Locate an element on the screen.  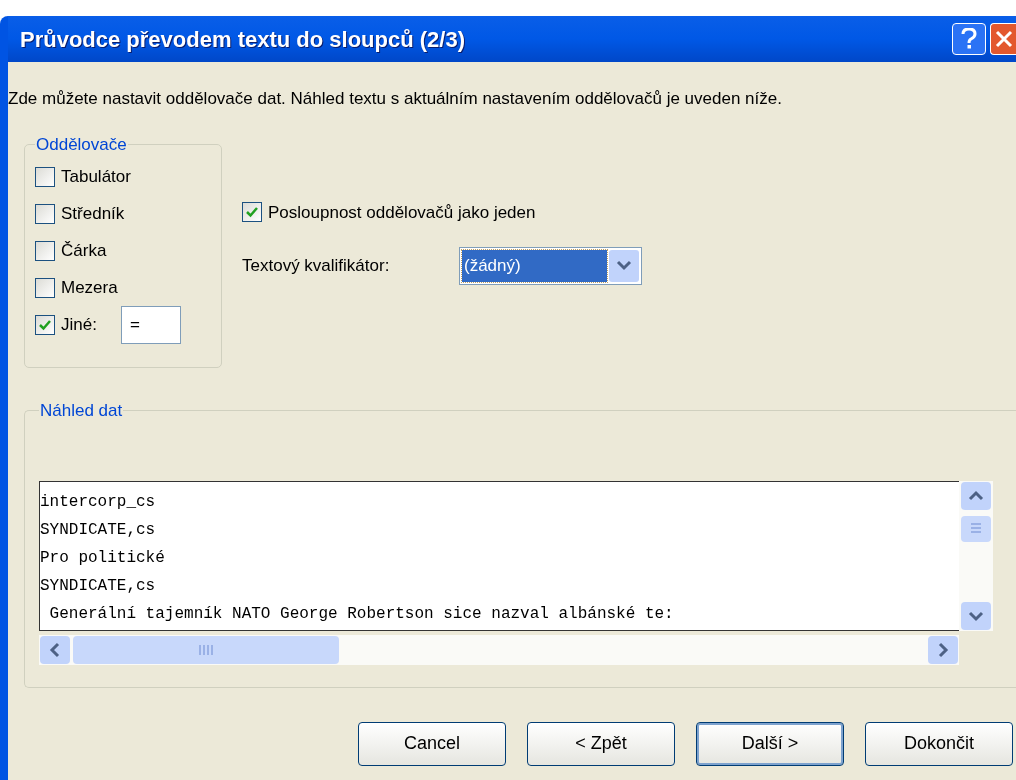
qualifier-label: Textový kvalifikátor: is located at coordinates (316, 266).